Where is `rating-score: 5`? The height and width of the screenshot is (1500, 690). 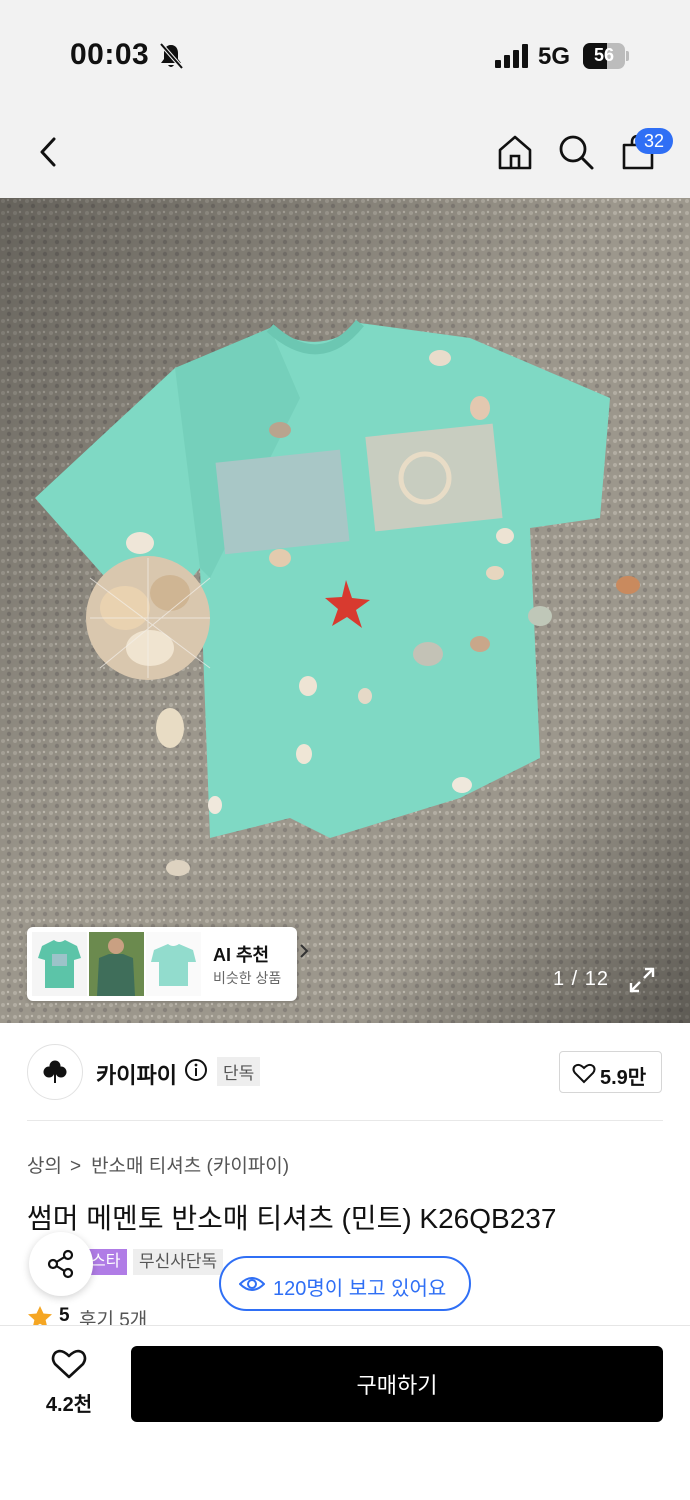
rating-score: 5 is located at coordinates (64, 1315).